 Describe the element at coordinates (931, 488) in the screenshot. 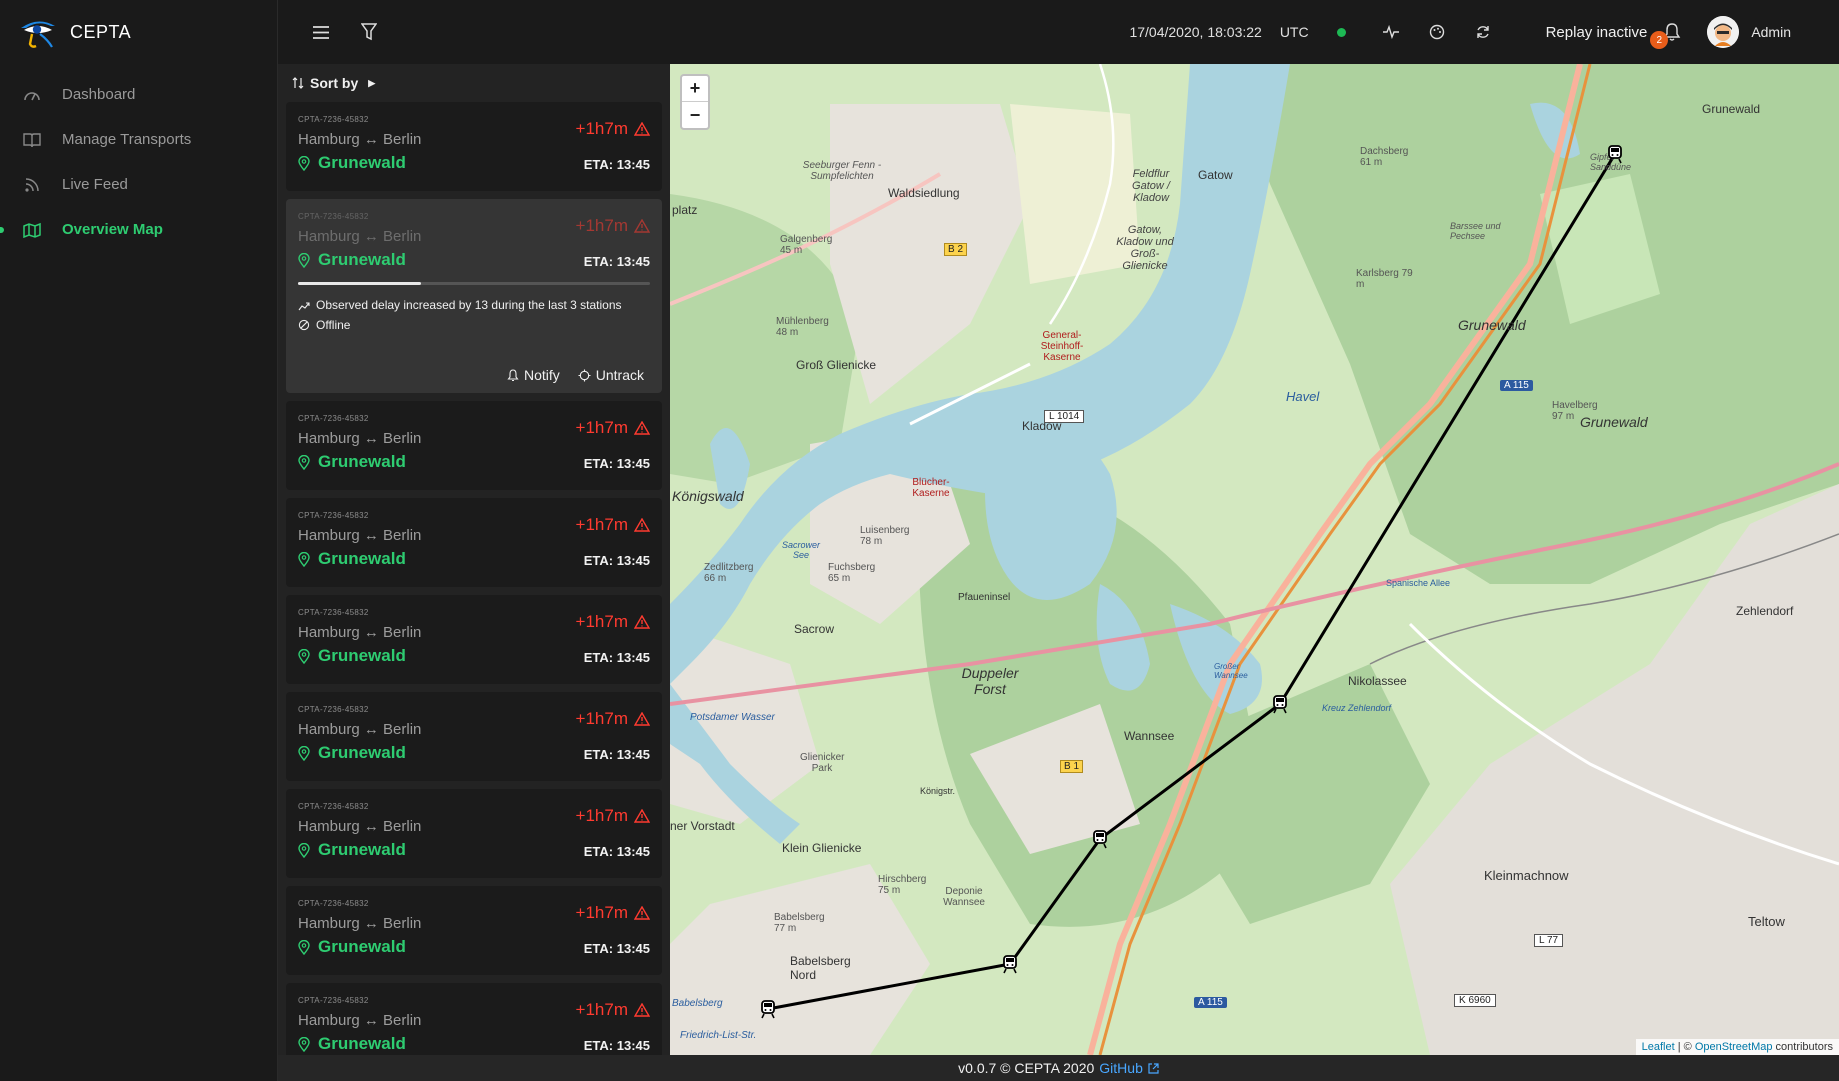

I see `map-label: Blücher-Kaserne` at that location.